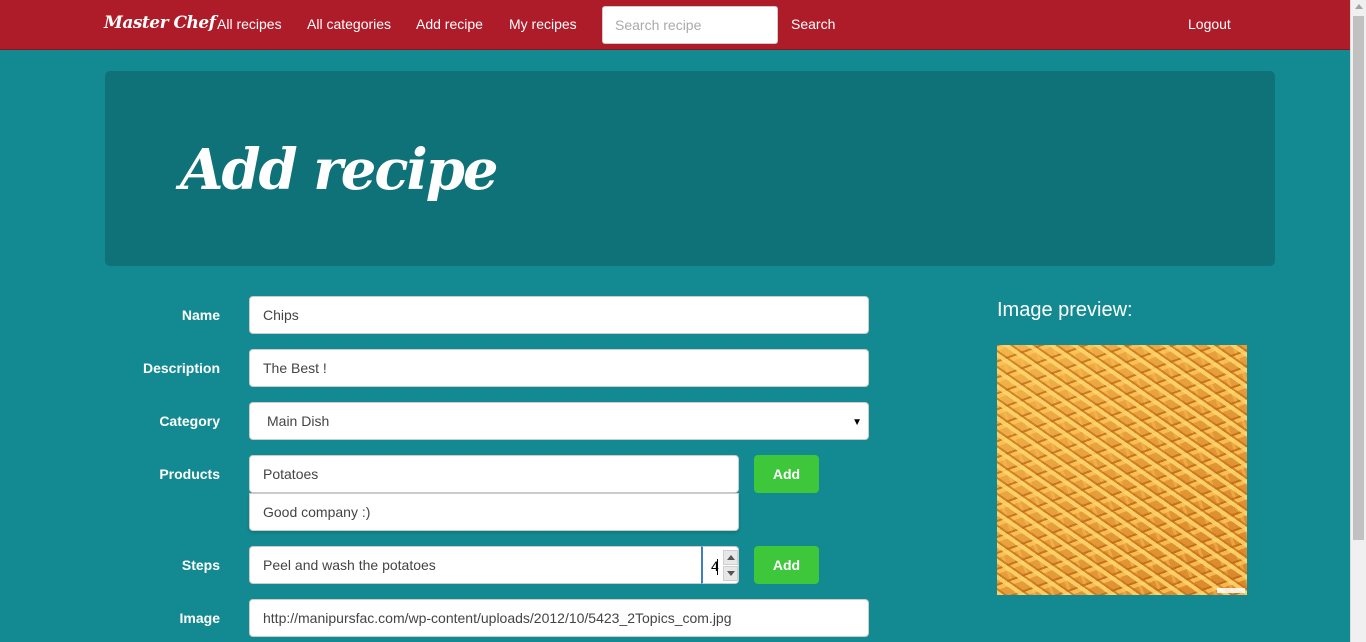 The width and height of the screenshot is (1366, 642). I want to click on scroll-up-arrow-icon, so click(1359, 6).